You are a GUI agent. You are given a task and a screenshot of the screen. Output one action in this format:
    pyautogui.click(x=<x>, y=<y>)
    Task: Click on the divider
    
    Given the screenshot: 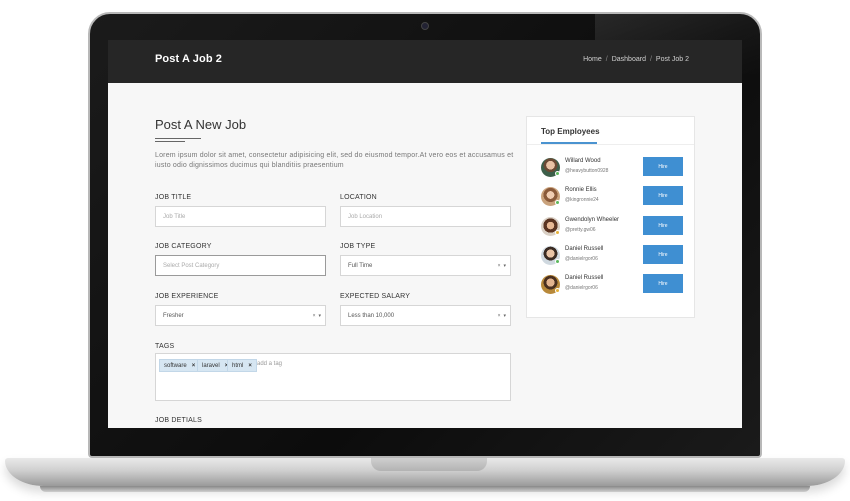 What is the action you would take?
    pyautogui.click(x=610, y=144)
    